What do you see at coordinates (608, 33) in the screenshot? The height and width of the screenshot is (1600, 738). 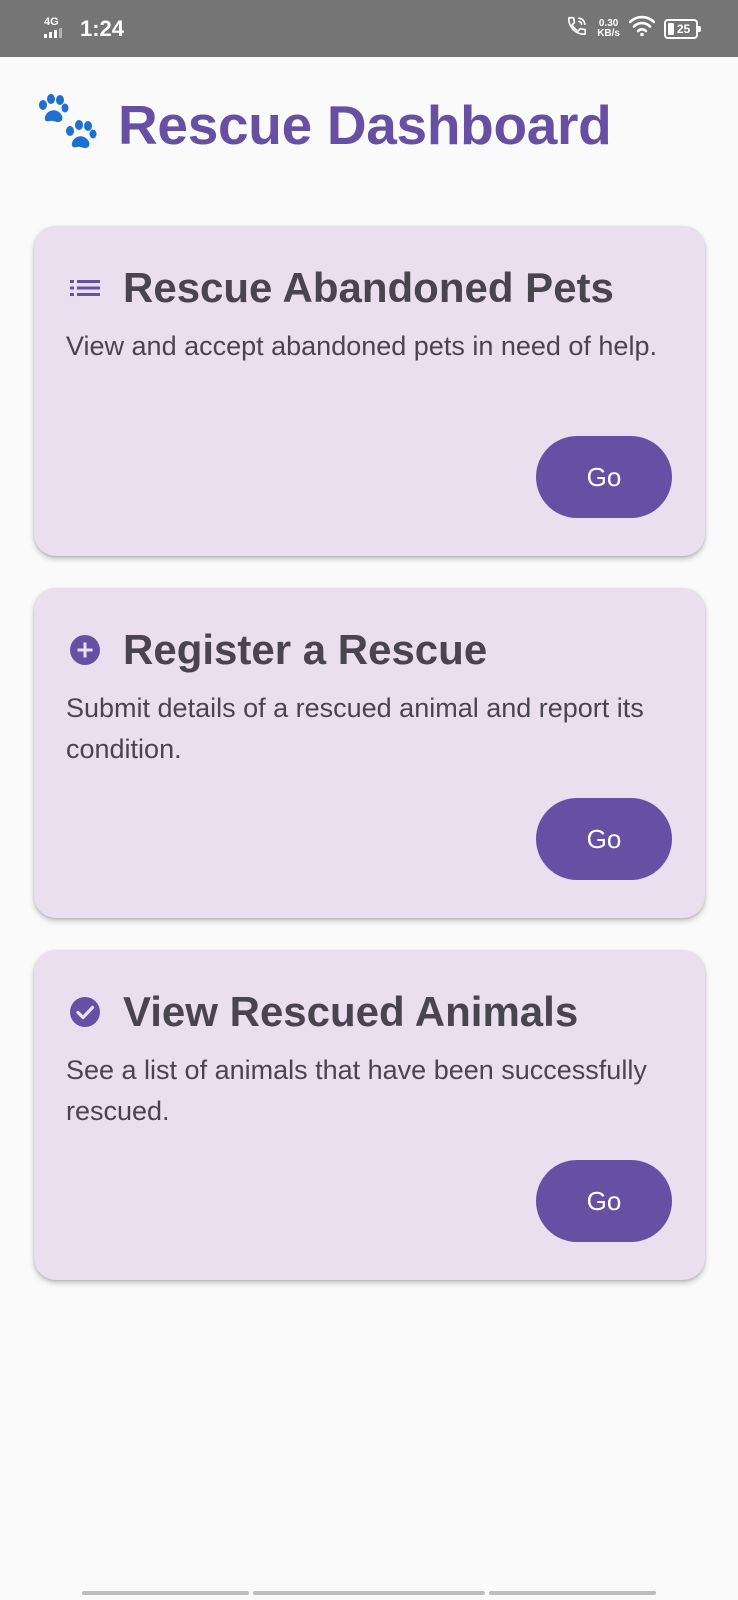 I see `network-speed-unit: KB/s` at bounding box center [608, 33].